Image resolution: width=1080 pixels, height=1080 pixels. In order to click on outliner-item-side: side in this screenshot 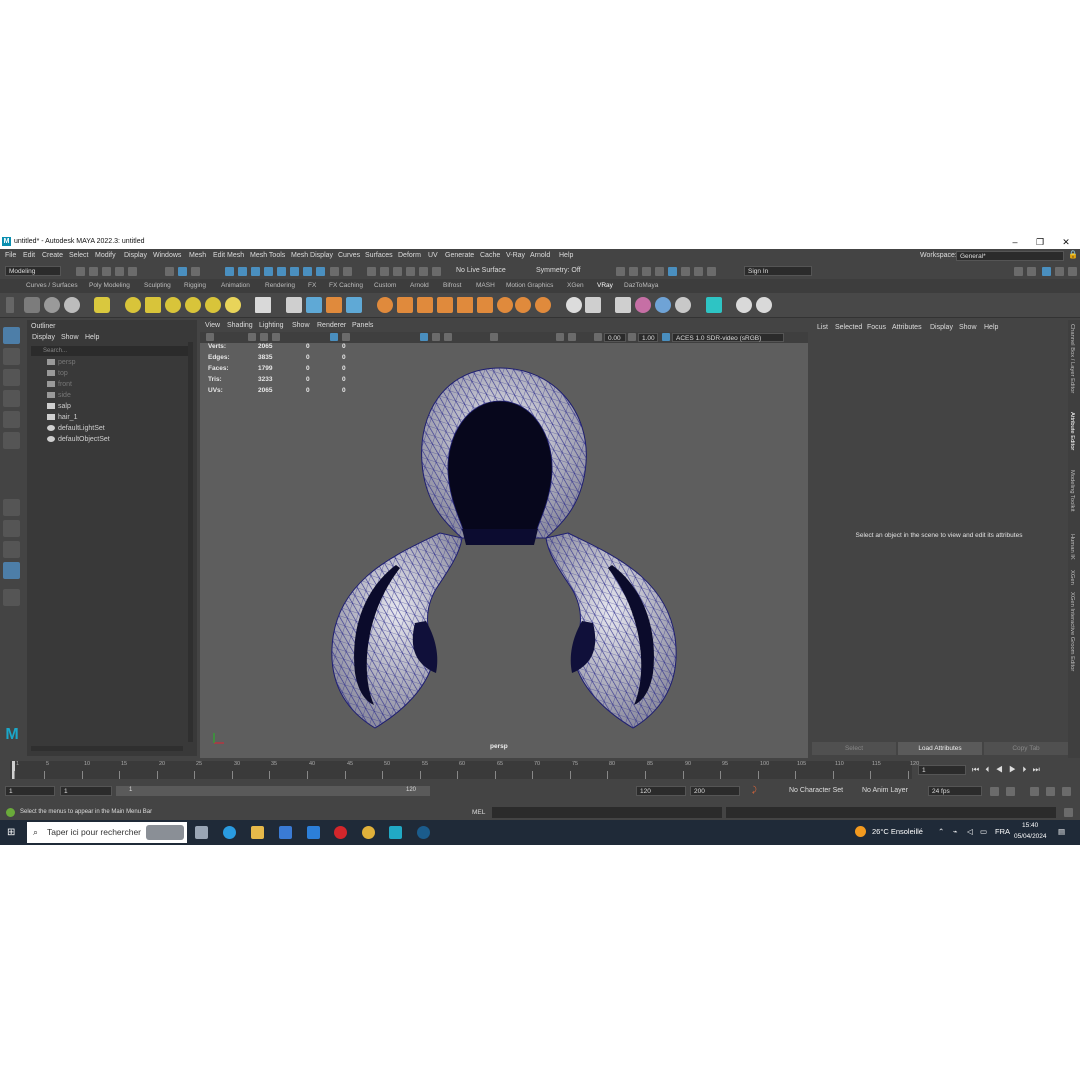, I will do `click(59, 396)`.